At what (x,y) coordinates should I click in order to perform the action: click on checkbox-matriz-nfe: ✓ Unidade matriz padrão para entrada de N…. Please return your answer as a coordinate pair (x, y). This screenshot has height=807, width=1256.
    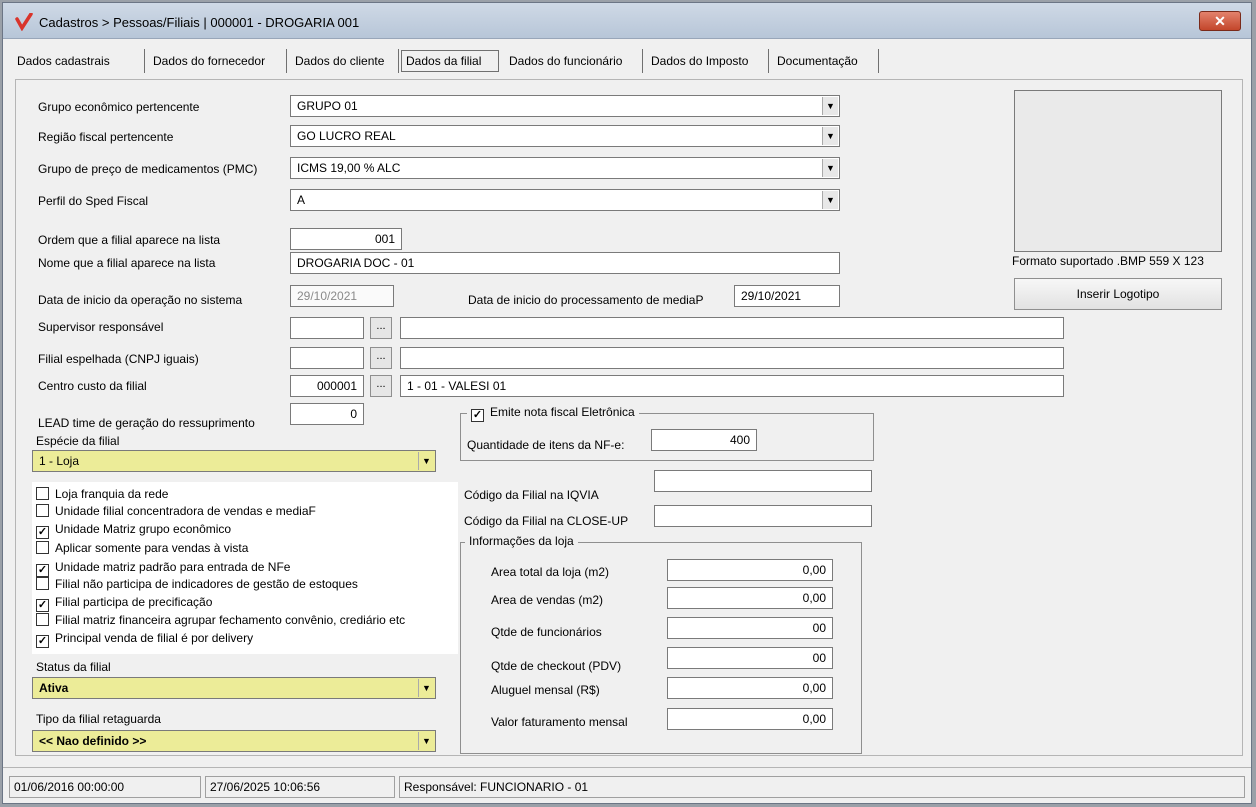
    Looking at the image, I should click on (163, 568).